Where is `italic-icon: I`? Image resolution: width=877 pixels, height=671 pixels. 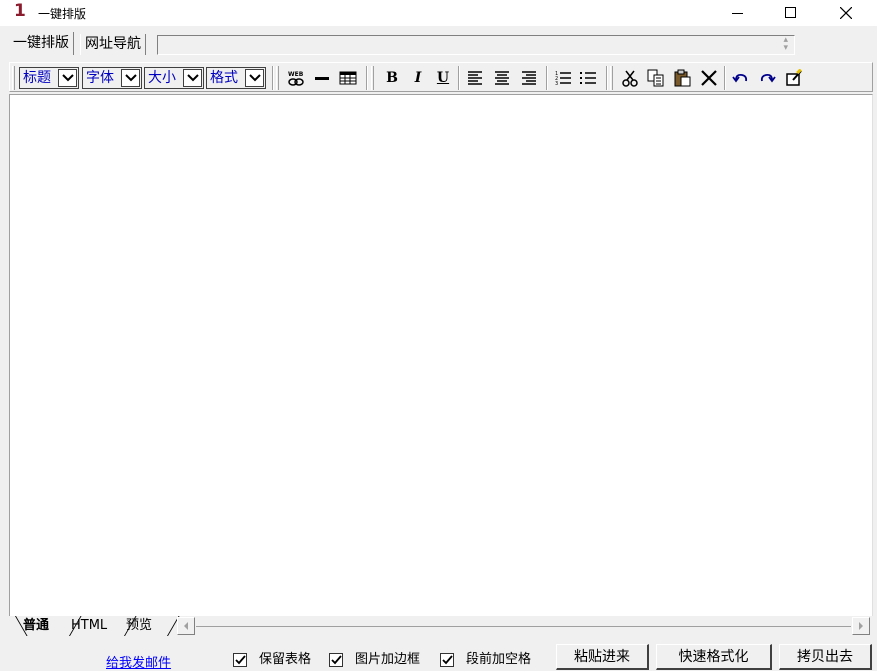 italic-icon: I is located at coordinates (418, 78).